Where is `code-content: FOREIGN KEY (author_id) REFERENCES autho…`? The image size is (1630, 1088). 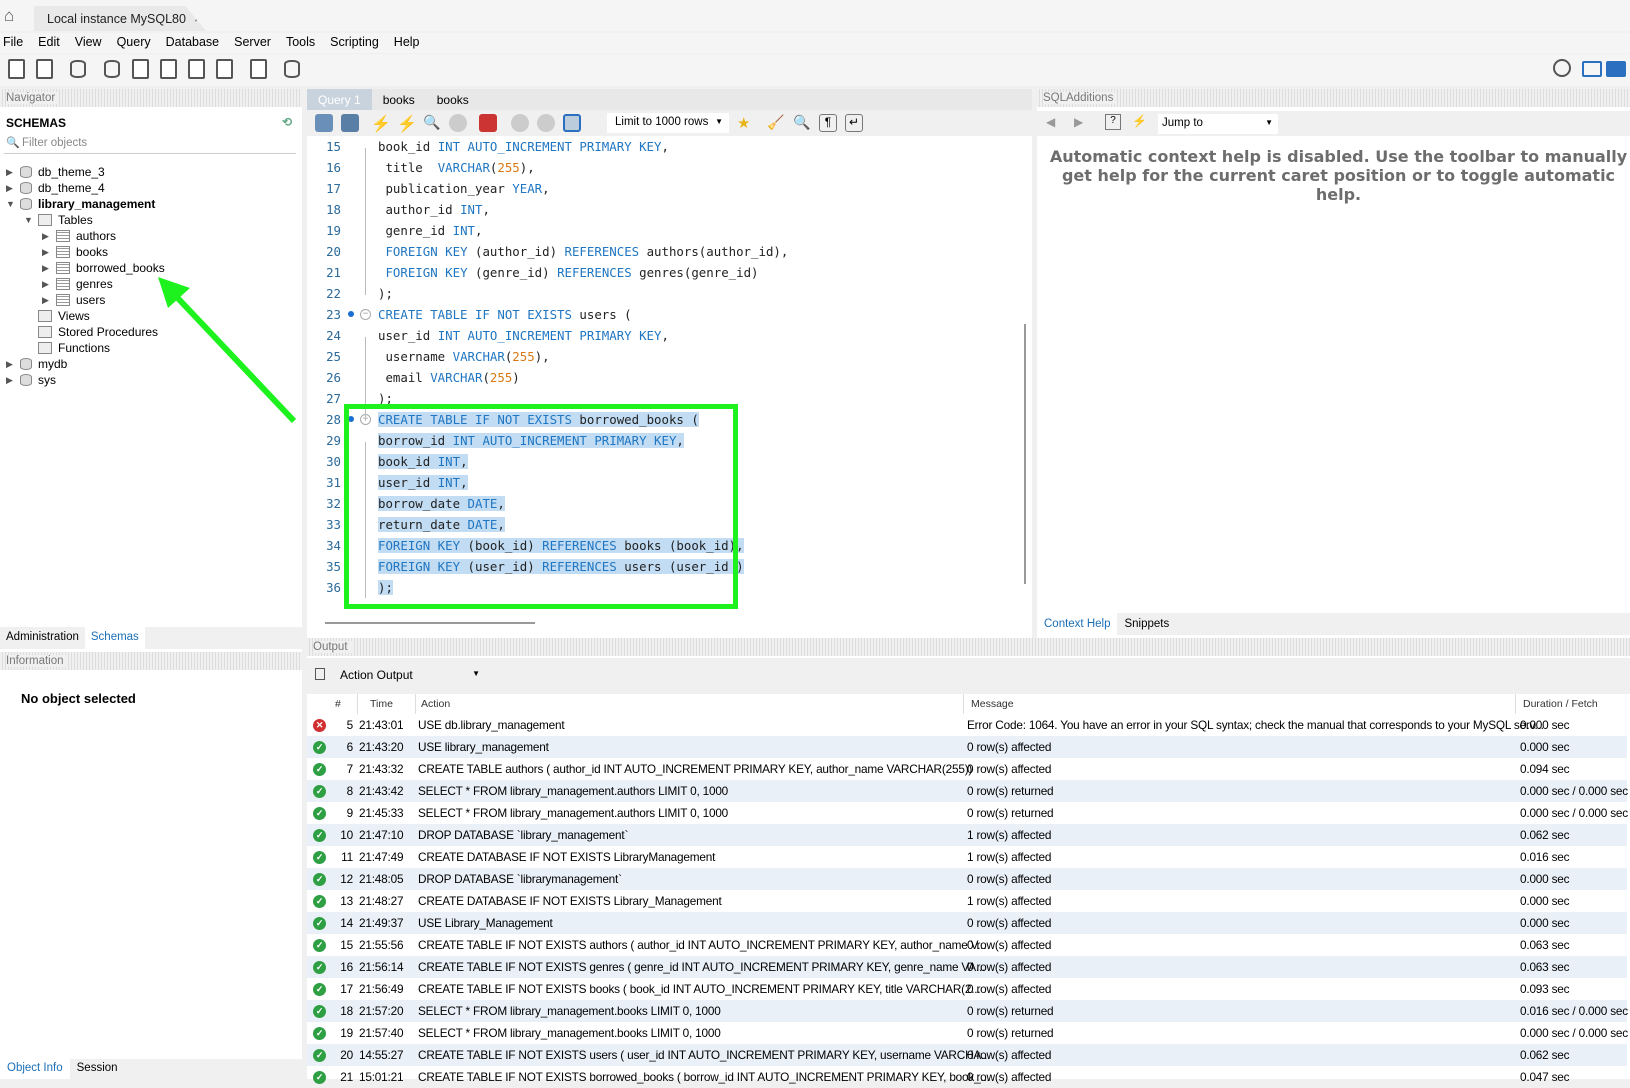
code-content: FOREIGN KEY (author_id) REFERENCES autho… is located at coordinates (583, 251).